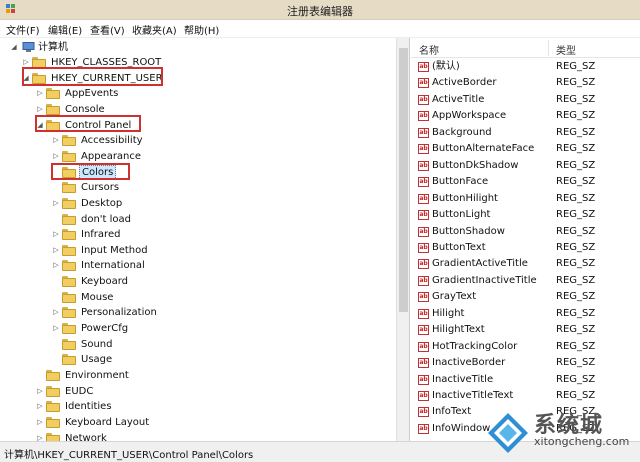 This screenshot has width=640, height=462. What do you see at coordinates (198, 344) in the screenshot?
I see `tree-node: Sound` at bounding box center [198, 344].